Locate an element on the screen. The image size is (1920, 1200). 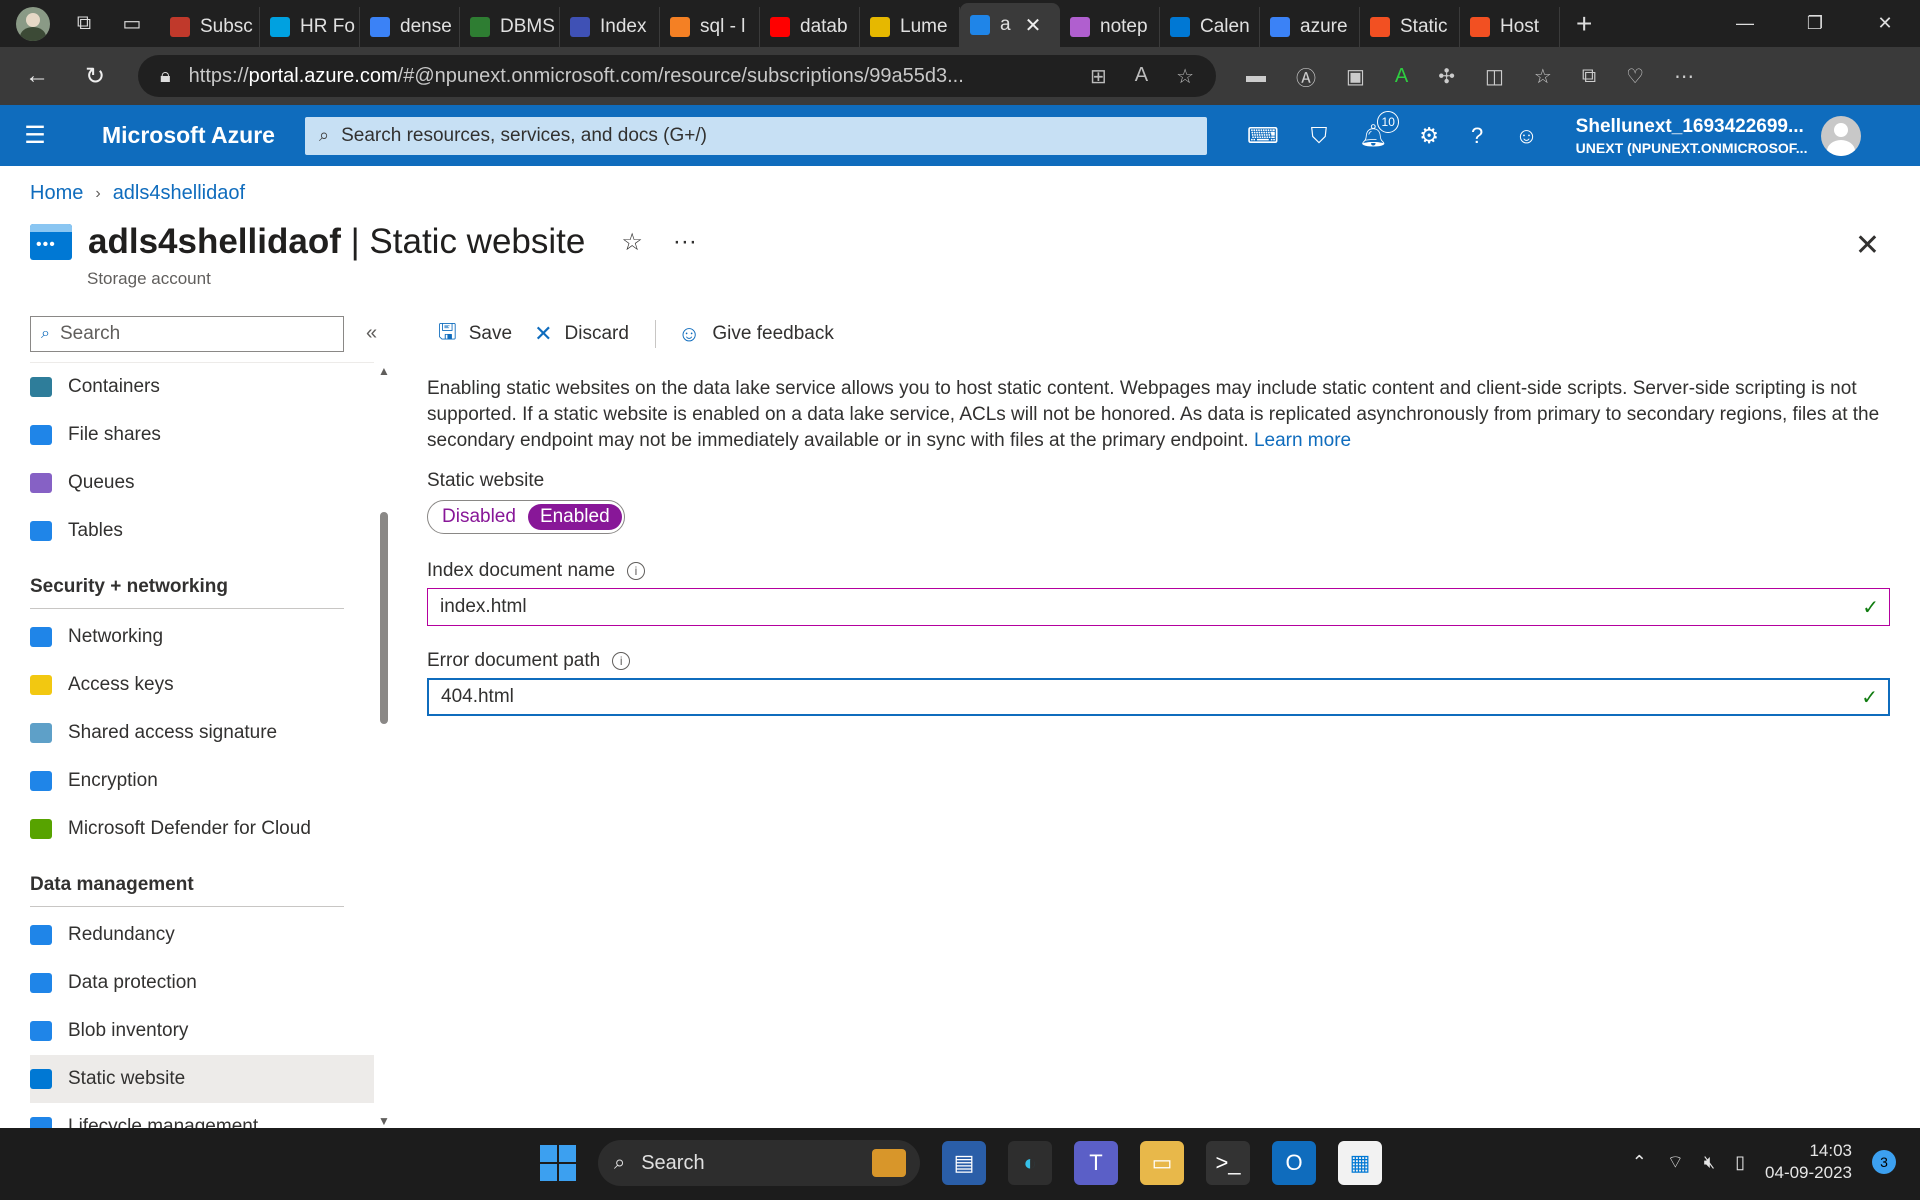
teams-app-icon: T is located at coordinates (1096, 1163).